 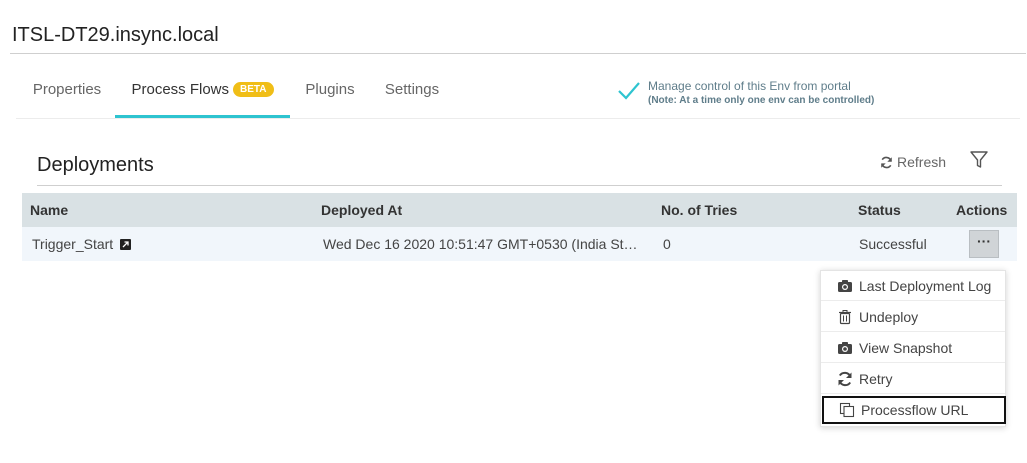 What do you see at coordinates (979, 160) in the screenshot?
I see `filter-icon` at bounding box center [979, 160].